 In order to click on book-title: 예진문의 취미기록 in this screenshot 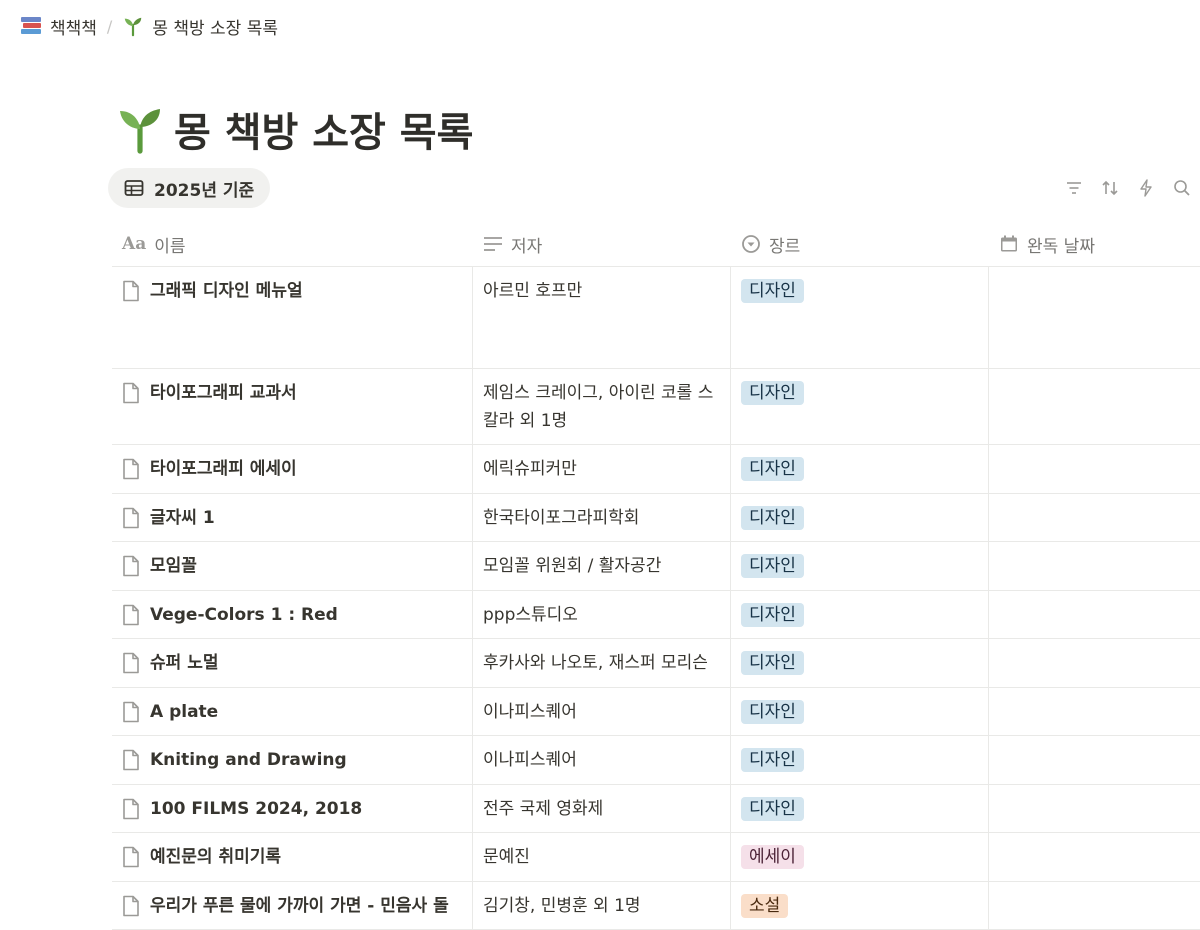, I will do `click(215, 857)`.